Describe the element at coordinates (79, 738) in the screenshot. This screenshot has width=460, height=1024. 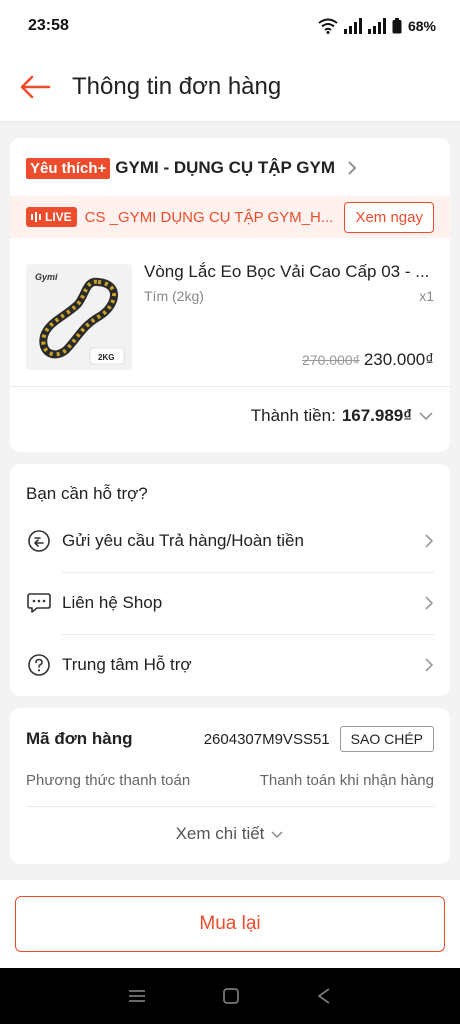
I see `order-id-label: Mã đơn hàng` at that location.